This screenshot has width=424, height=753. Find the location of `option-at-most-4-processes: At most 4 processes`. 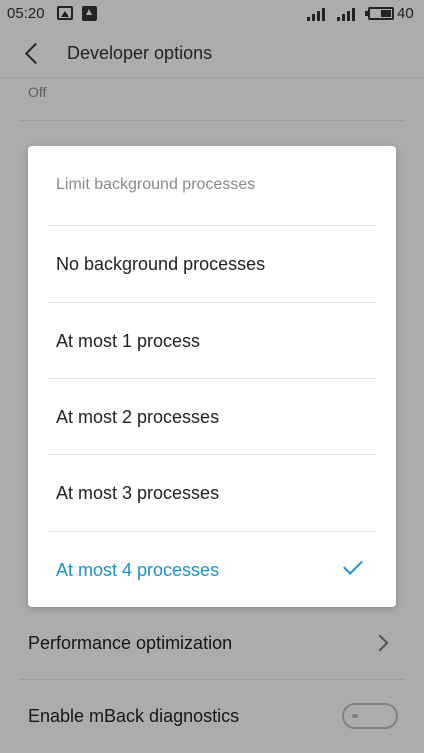

option-at-most-4-processes: At most 4 processes is located at coordinates (212, 570).